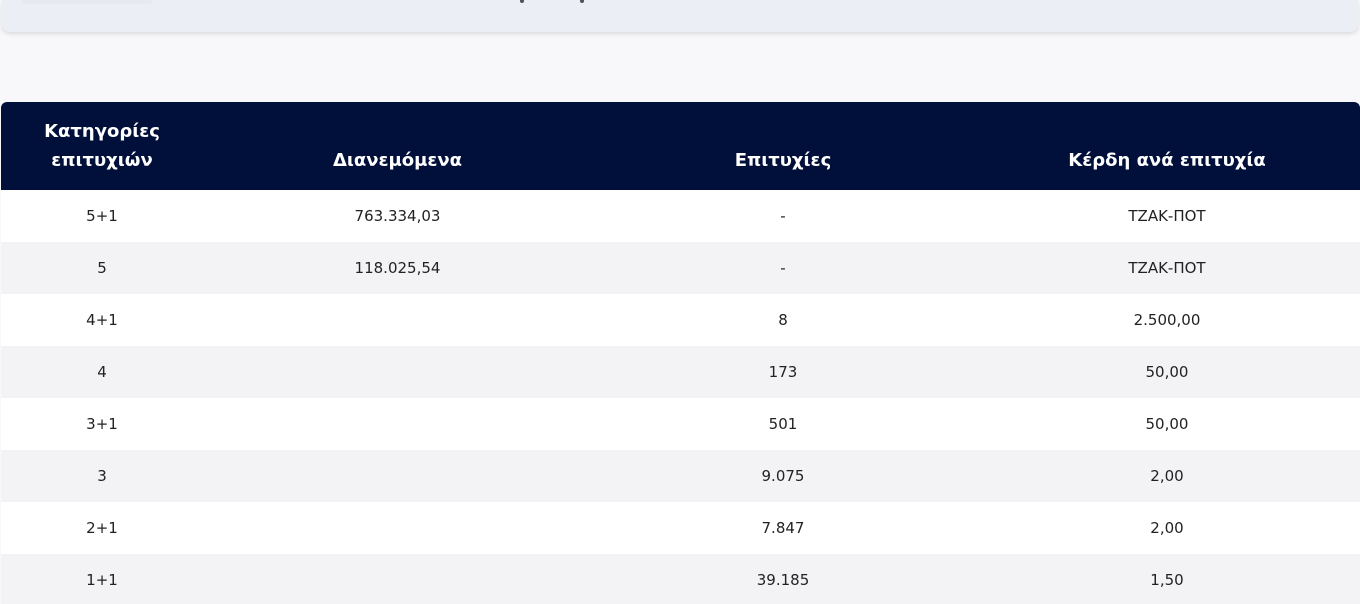 Image resolution: width=1360 pixels, height=604 pixels. Describe the element at coordinates (102, 268) in the screenshot. I see `cell-category: 5` at that location.